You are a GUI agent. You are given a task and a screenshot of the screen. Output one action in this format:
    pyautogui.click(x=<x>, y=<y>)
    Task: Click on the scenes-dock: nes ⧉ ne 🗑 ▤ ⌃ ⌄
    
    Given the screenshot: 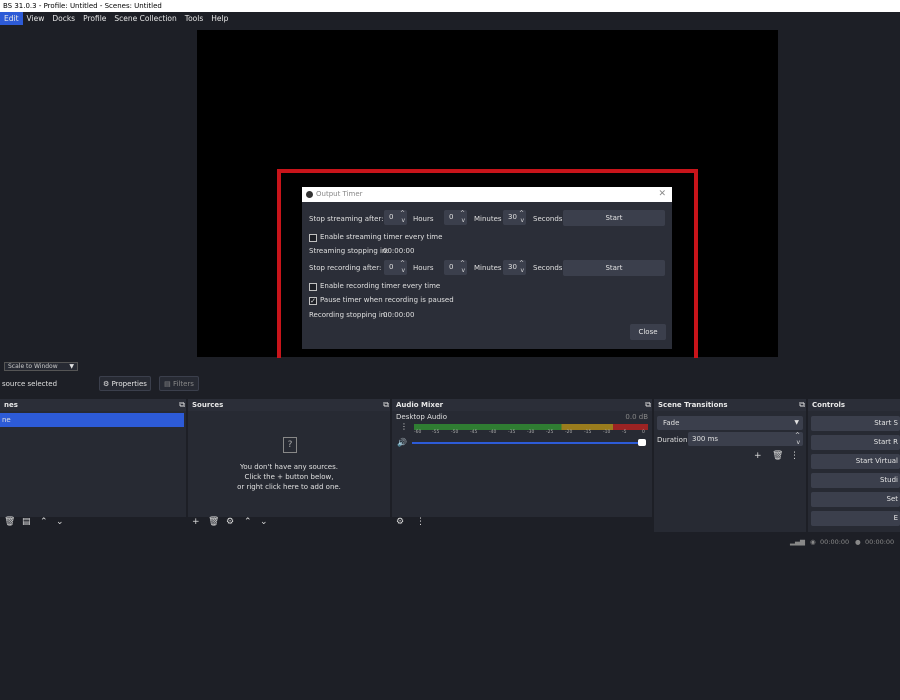 What is the action you would take?
    pyautogui.click(x=93, y=465)
    